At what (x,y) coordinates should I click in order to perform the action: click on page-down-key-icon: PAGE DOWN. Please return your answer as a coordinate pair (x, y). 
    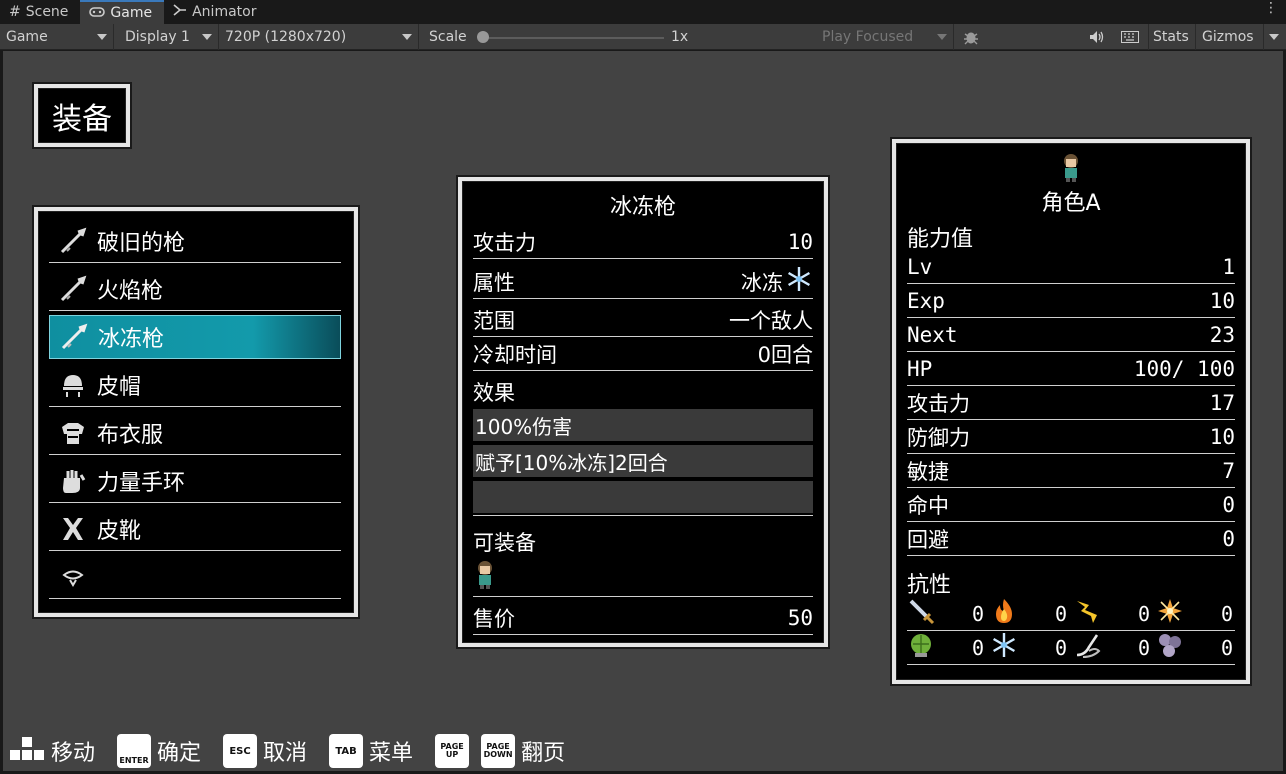
    Looking at the image, I should click on (498, 751).